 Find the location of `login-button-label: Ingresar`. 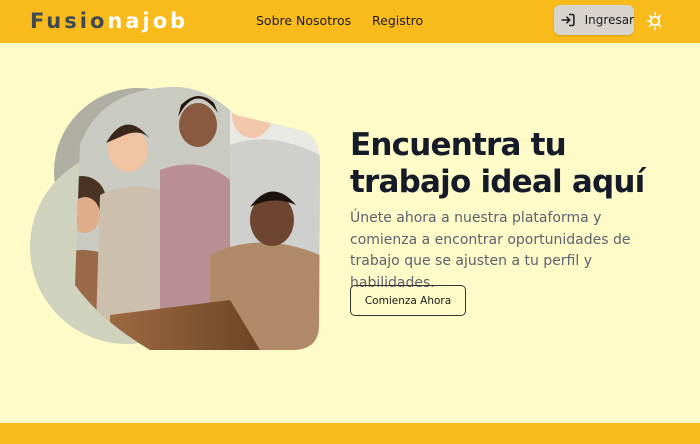

login-button-label: Ingresar is located at coordinates (609, 20).